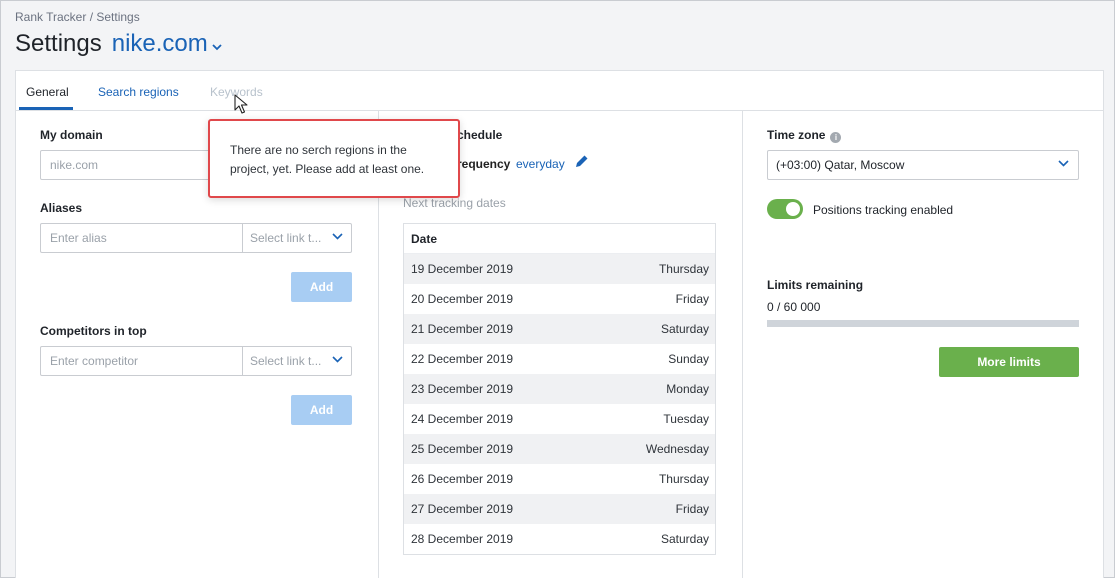 The height and width of the screenshot is (578, 1115). I want to click on date-cell: 22 December 2019, so click(462, 359).